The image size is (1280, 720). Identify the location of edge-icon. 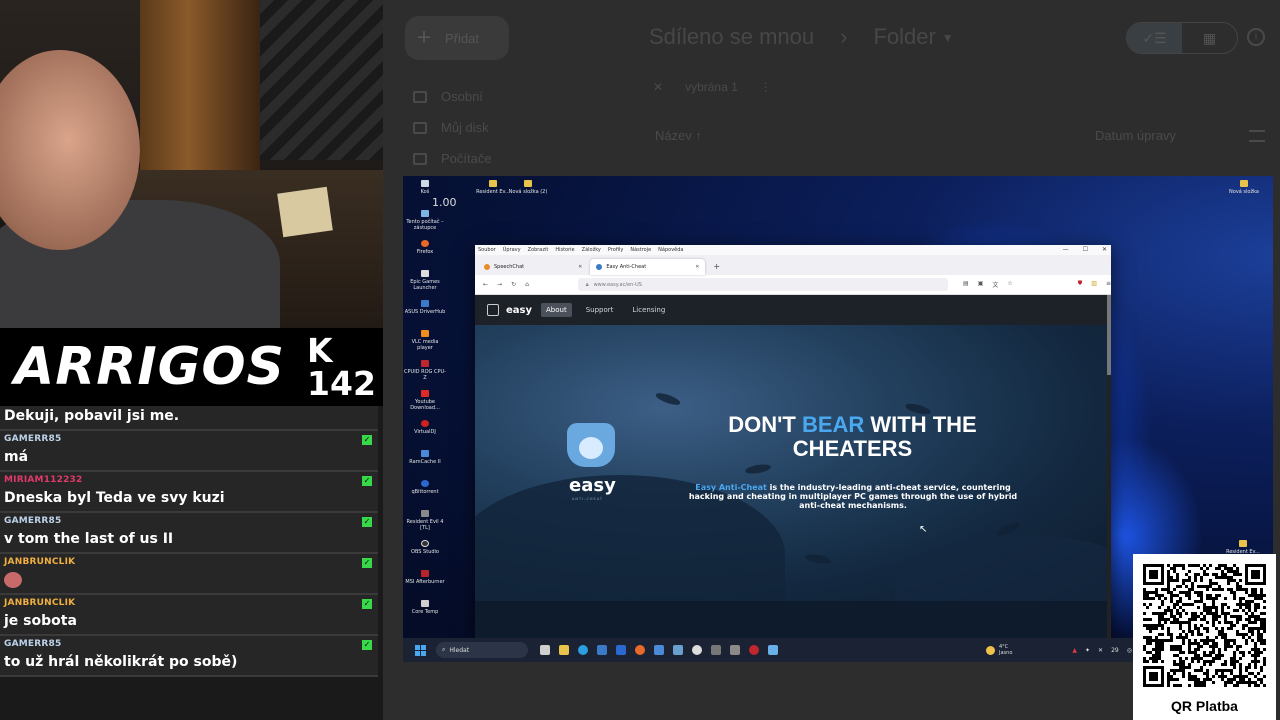
(583, 650).